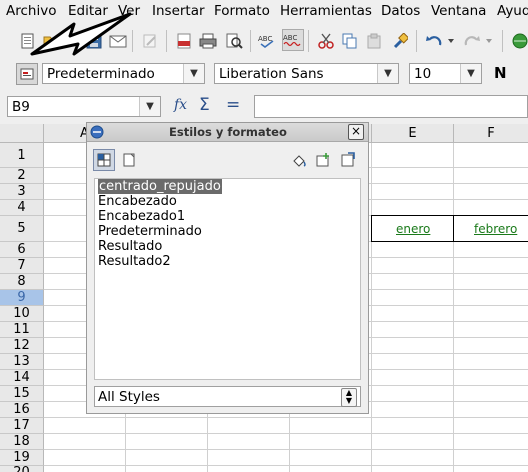 The image size is (528, 472). Describe the element at coordinates (208, 41) in the screenshot. I see `print-icon` at that location.